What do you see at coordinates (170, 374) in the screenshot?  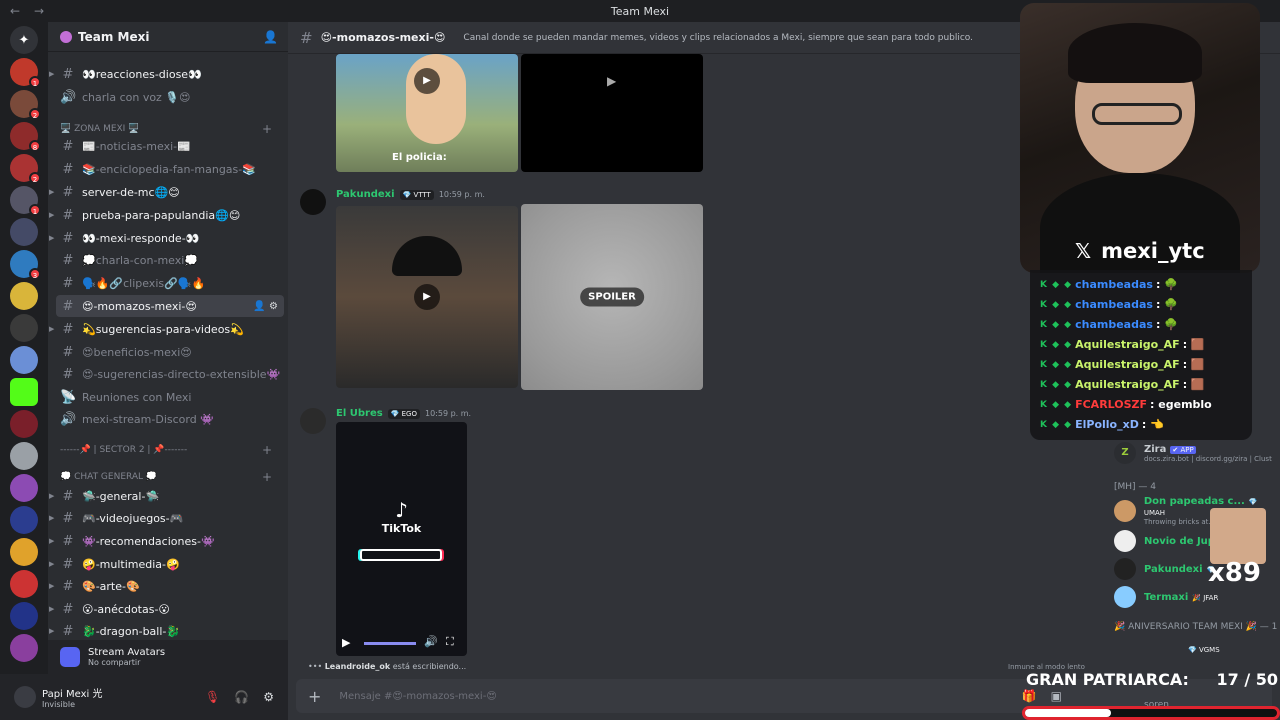 I see `channel-item: # 😍-sugerencias-directo-extensible👾` at bounding box center [170, 374].